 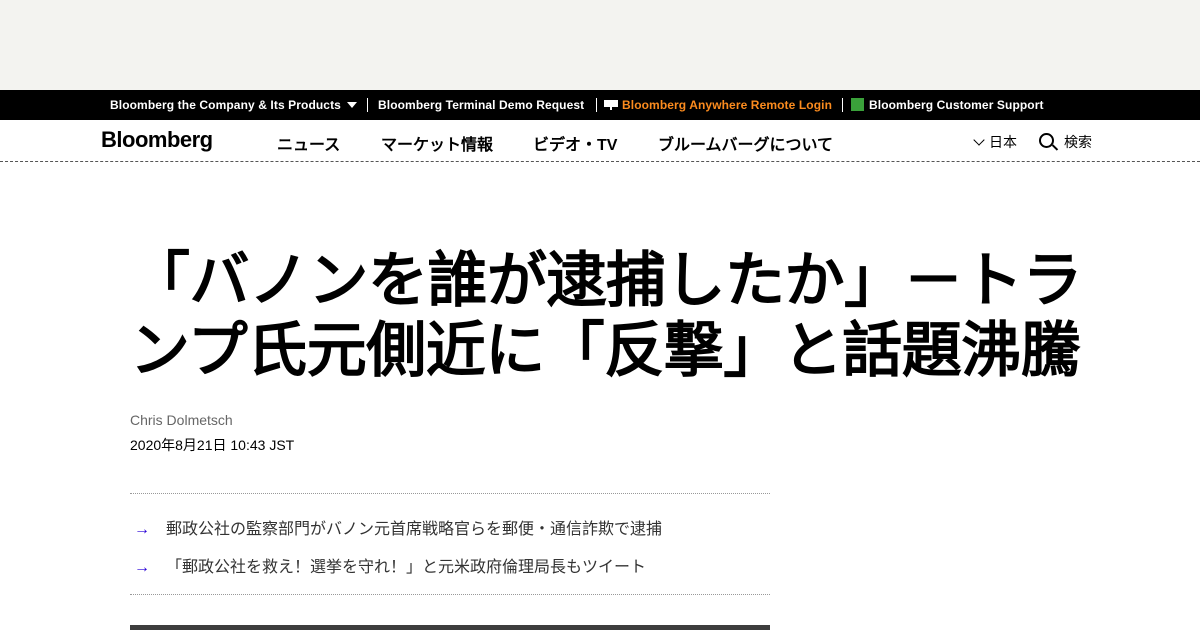 I want to click on nav-item-news: ニュース, so click(x=308, y=143).